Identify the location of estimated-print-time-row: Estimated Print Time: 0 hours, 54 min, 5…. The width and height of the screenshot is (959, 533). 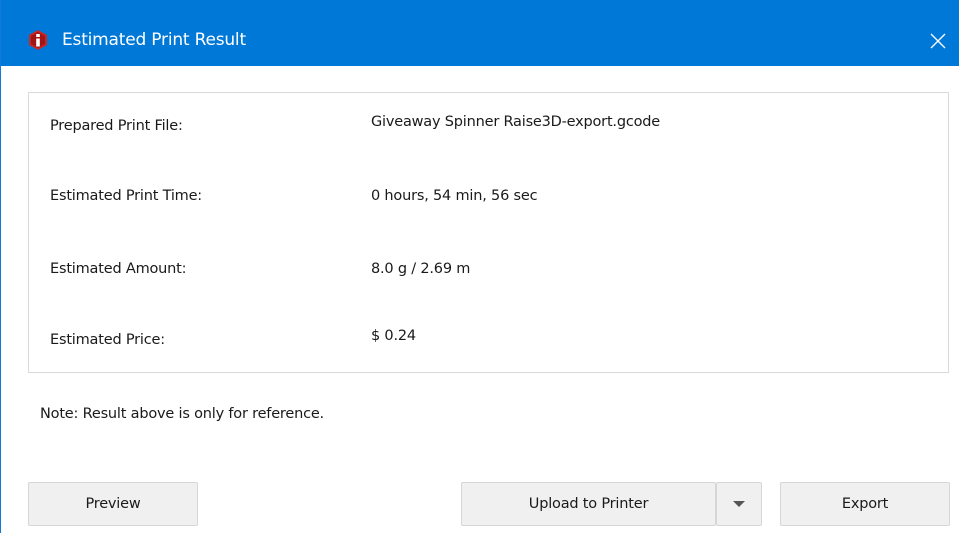
(488, 196).